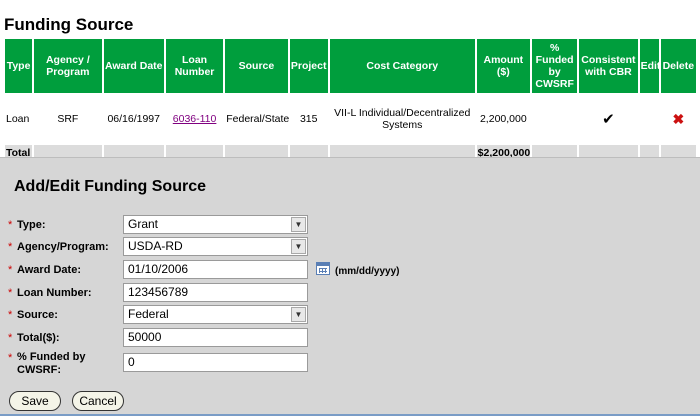 Image resolution: width=700 pixels, height=420 pixels. I want to click on total-input: 50000, so click(215, 337).